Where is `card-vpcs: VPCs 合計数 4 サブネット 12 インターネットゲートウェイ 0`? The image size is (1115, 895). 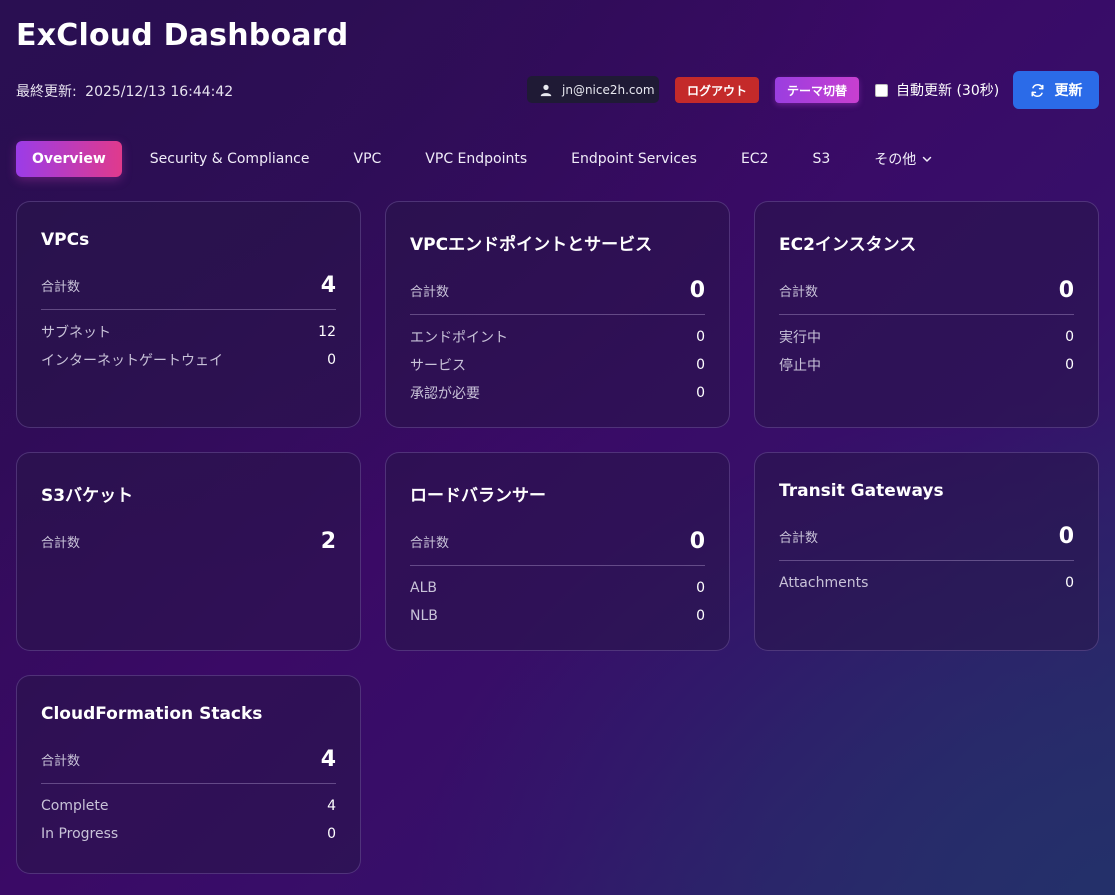 card-vpcs: VPCs 合計数 4 サブネット 12 インターネットゲートウェイ 0 is located at coordinates (188, 314).